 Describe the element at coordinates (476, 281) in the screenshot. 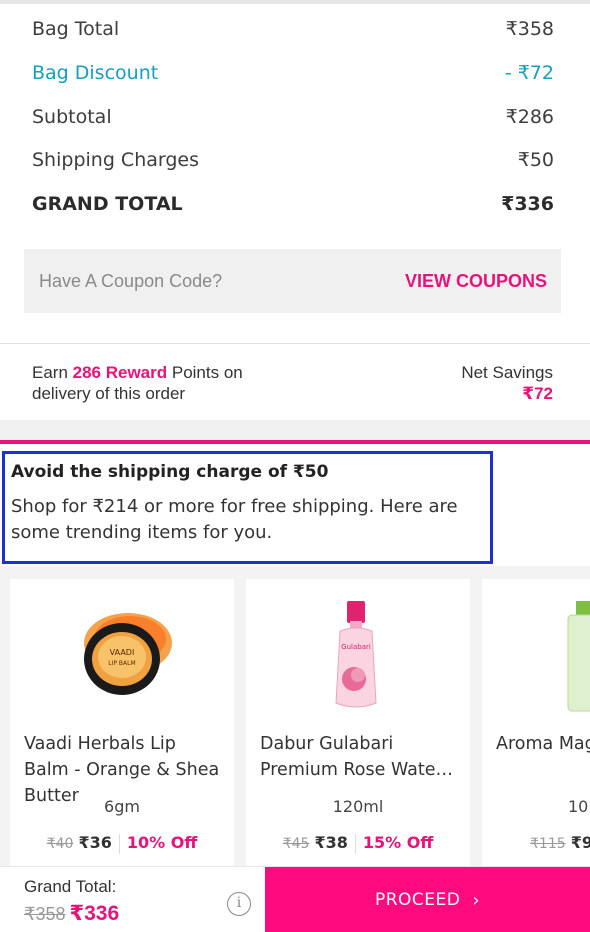

I see `view-coupons-link: VIEW COUPONS` at that location.